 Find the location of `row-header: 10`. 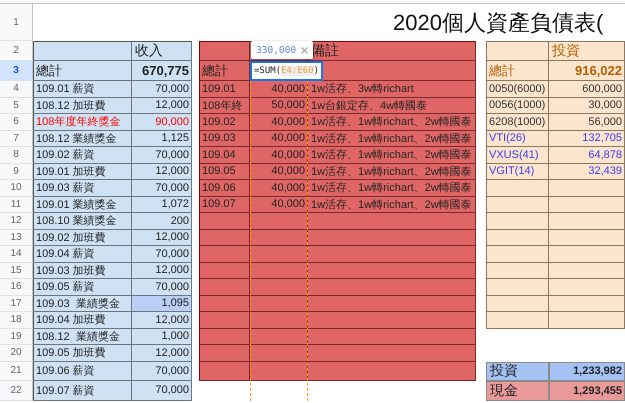

row-header: 10 is located at coordinates (16, 188).